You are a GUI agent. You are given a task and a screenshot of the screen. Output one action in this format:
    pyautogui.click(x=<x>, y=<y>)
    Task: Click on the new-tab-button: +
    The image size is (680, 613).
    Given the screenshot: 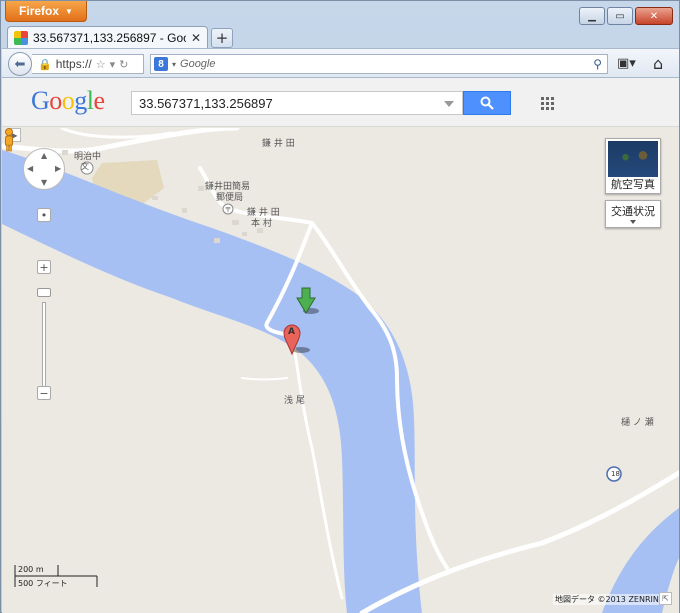 What is the action you would take?
    pyautogui.click(x=222, y=38)
    